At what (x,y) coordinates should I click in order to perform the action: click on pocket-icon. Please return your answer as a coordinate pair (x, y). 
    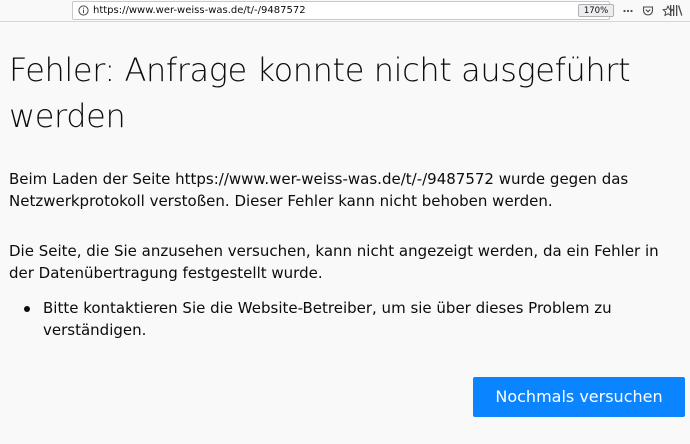
    Looking at the image, I should click on (648, 11).